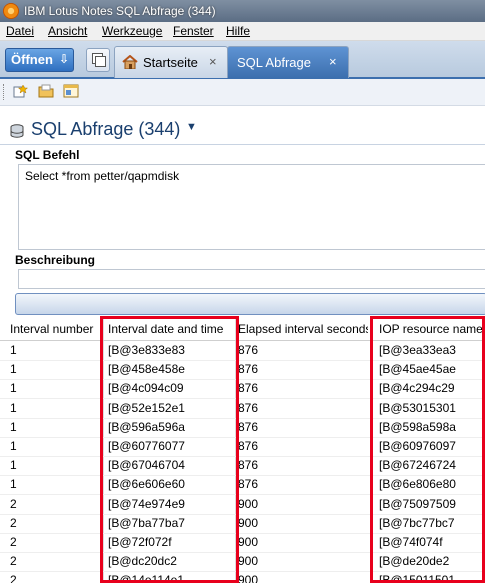 This screenshot has height=583, width=485. I want to click on menu-hilfe: Hilfe, so click(238, 31).